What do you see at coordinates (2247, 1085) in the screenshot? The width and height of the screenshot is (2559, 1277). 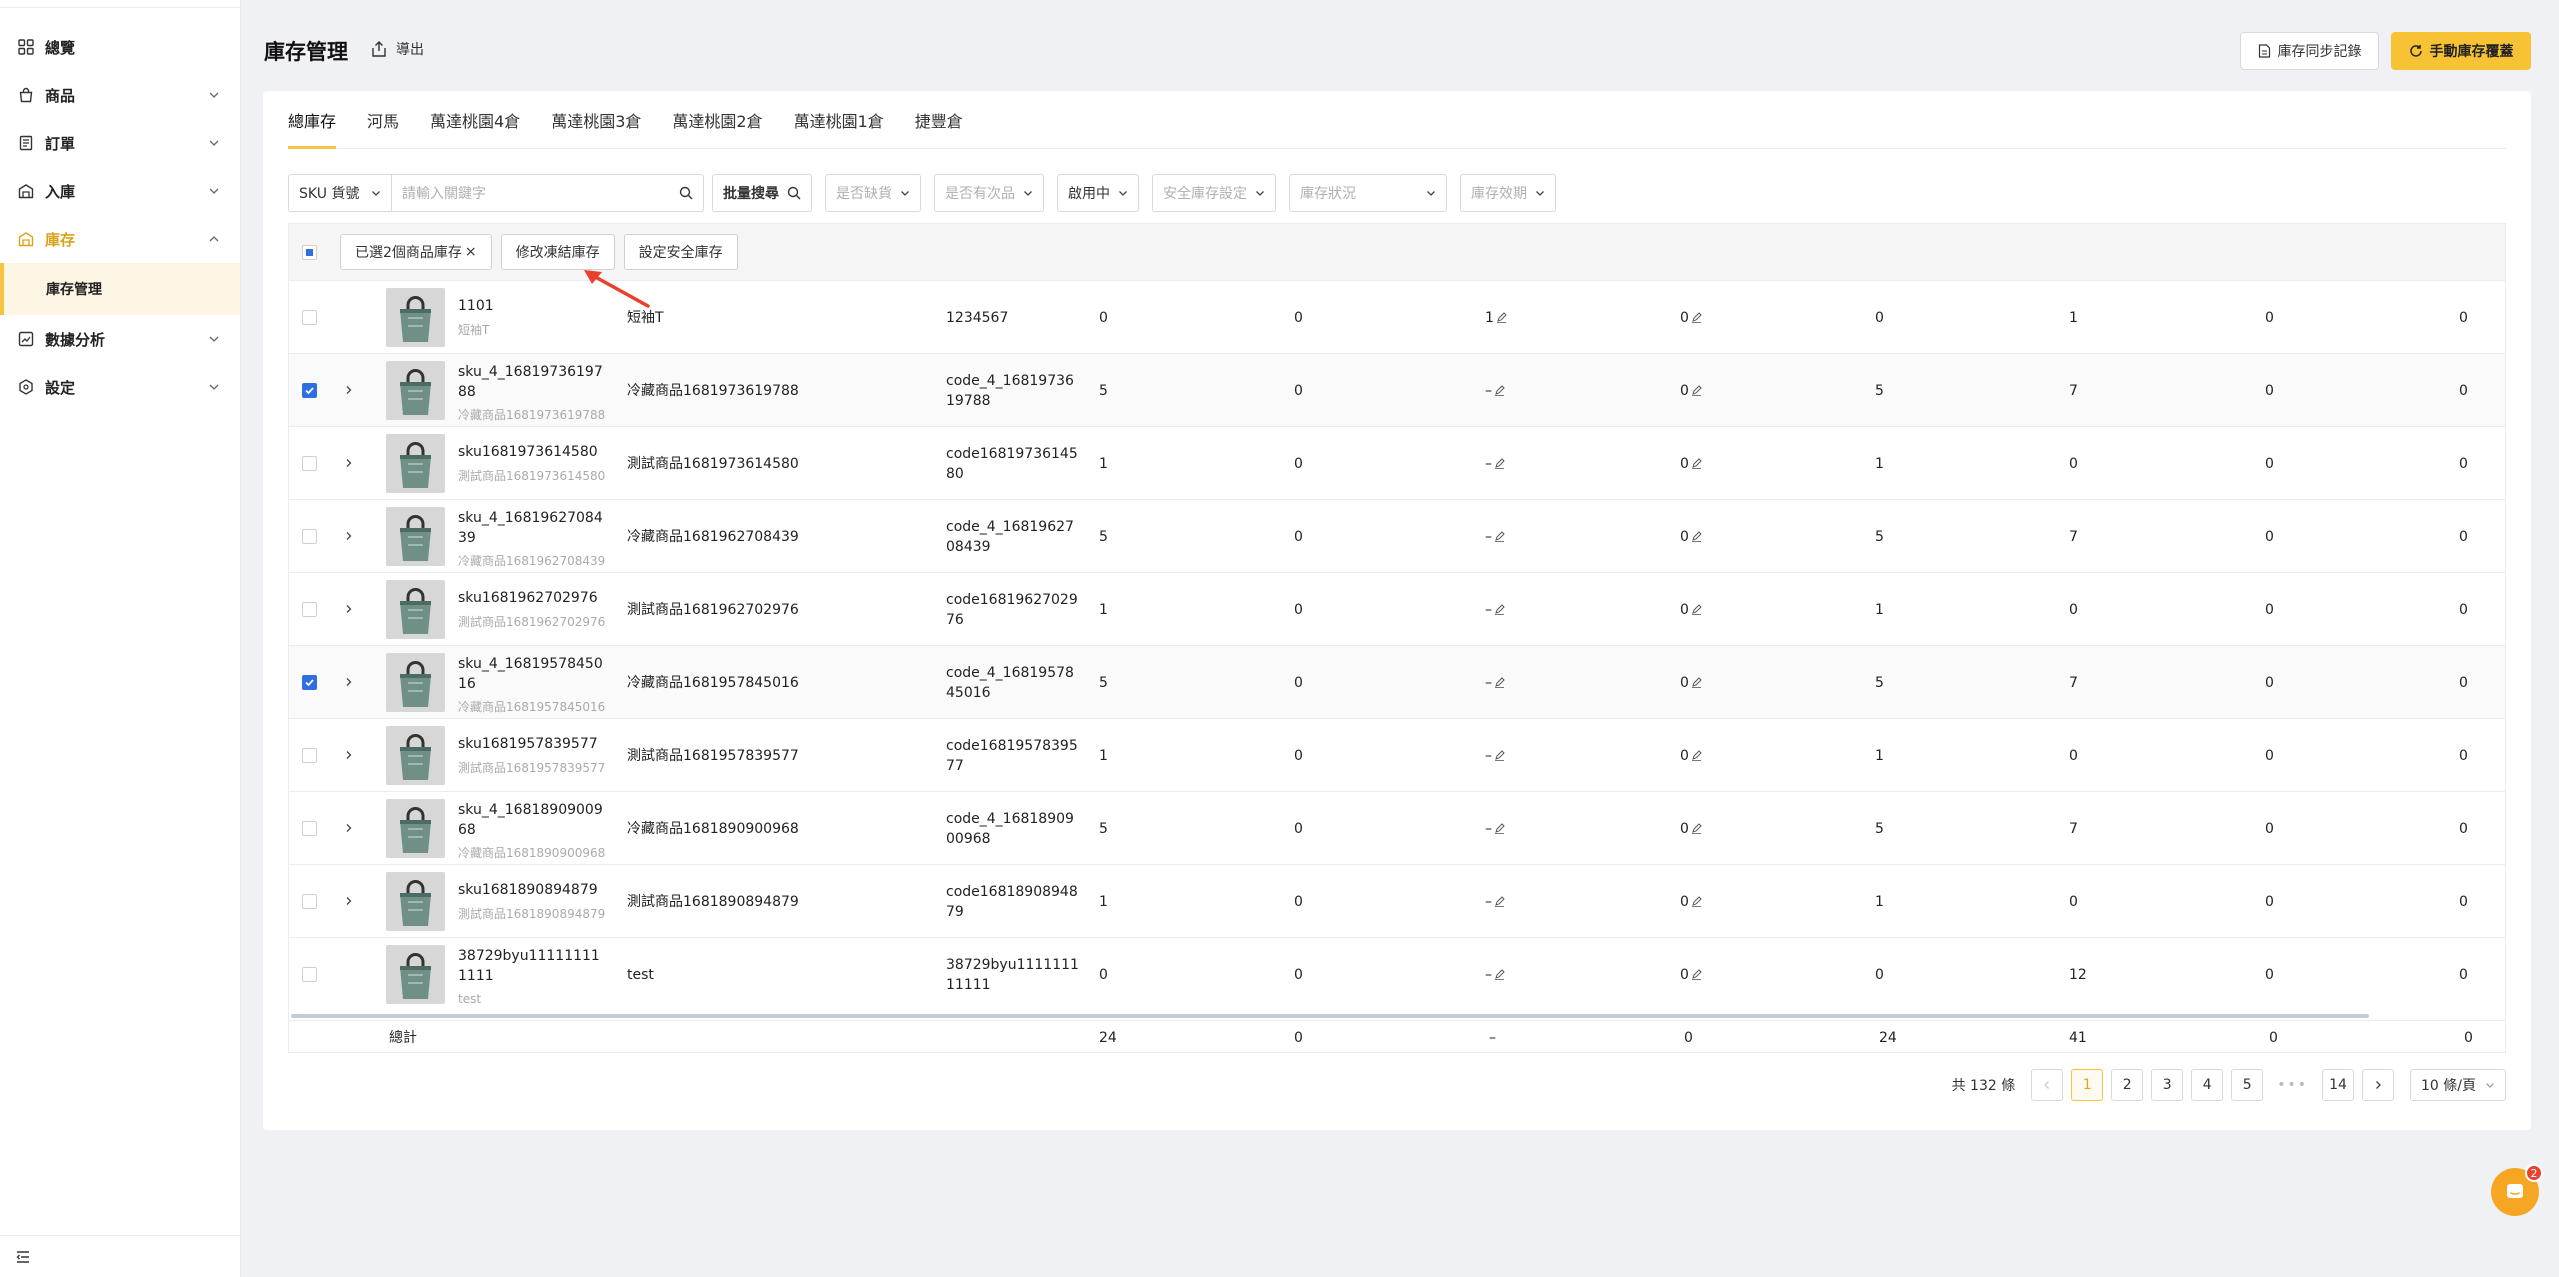 I see `page-5-button: 5` at bounding box center [2247, 1085].